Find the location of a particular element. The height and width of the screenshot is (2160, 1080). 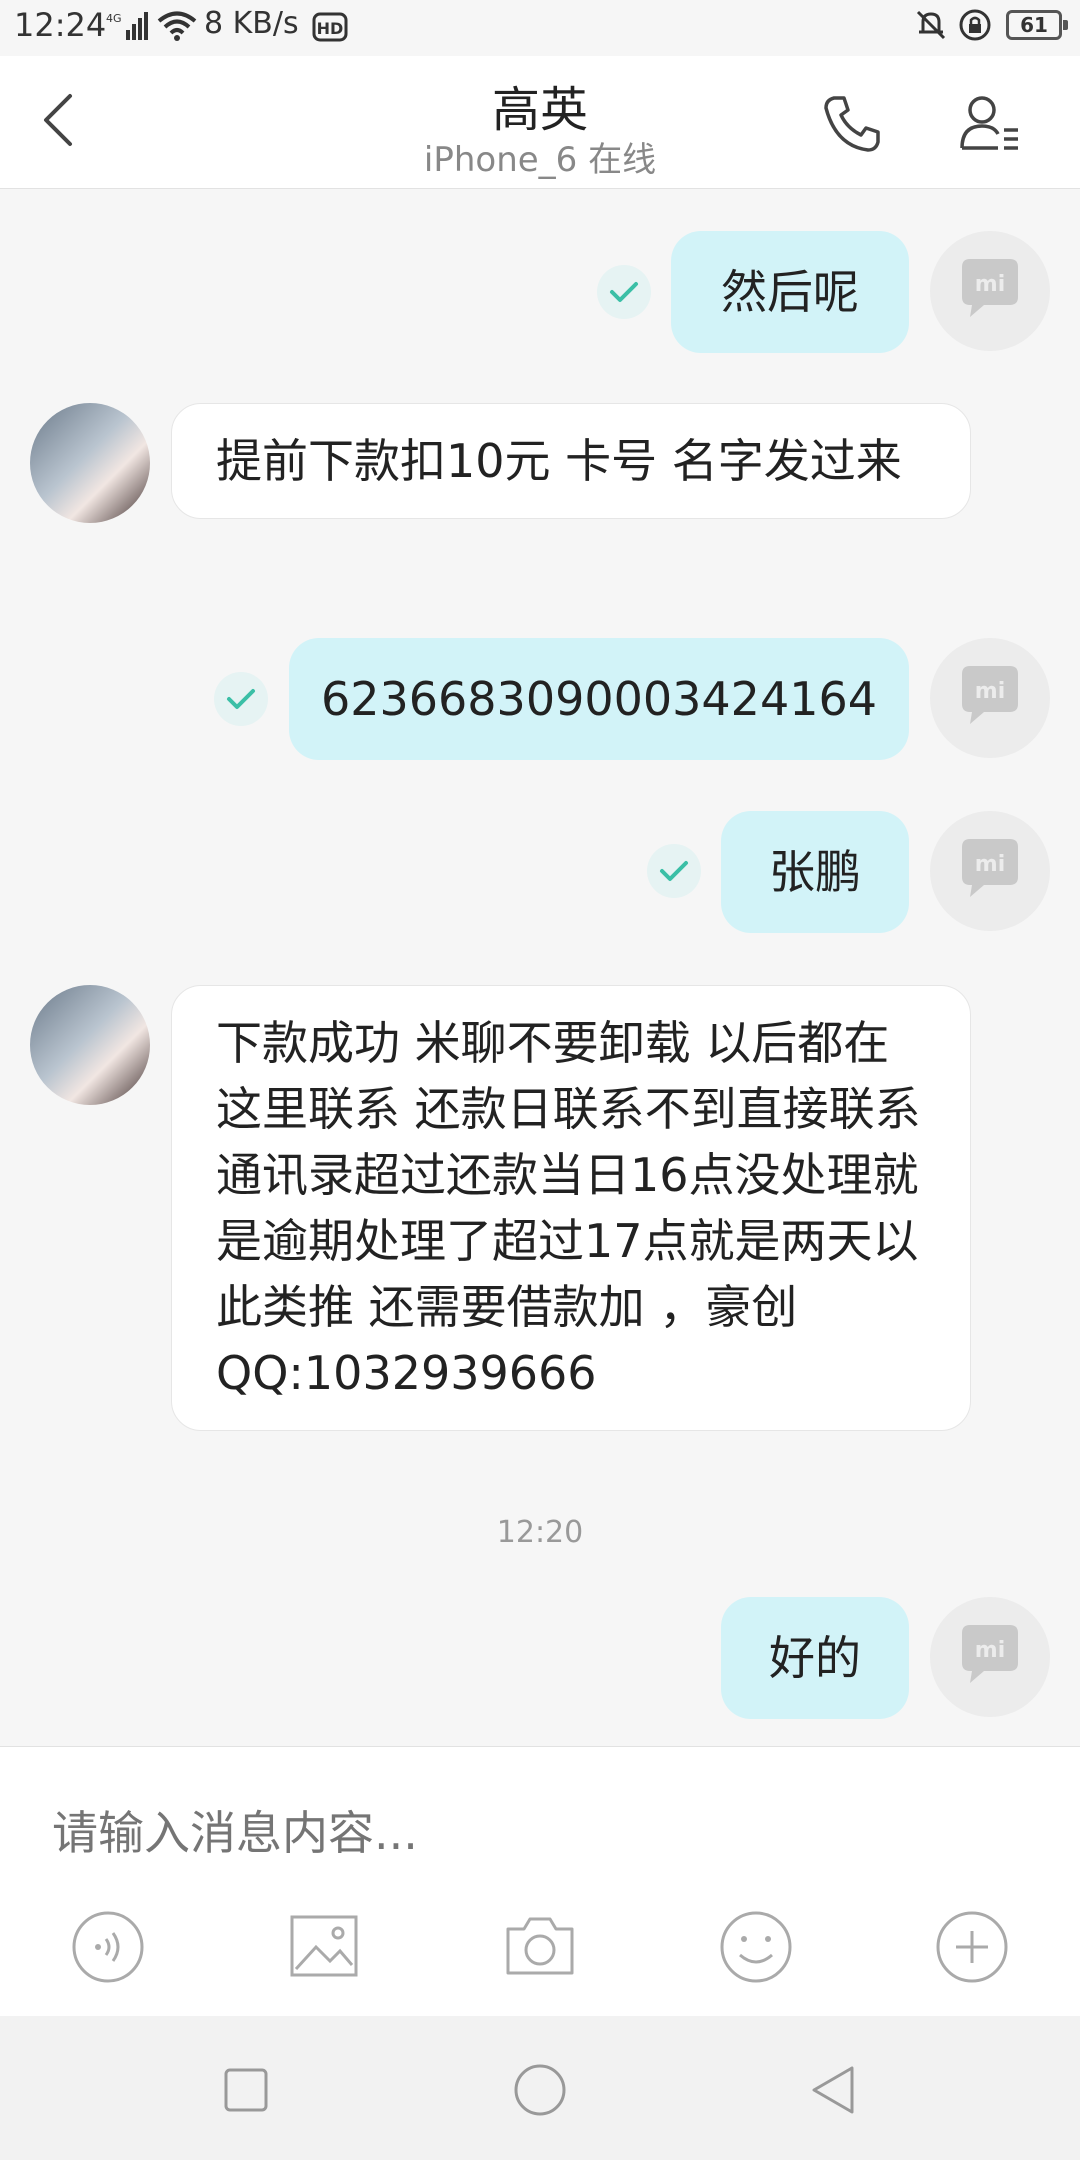

image-icon is located at coordinates (324, 1946).